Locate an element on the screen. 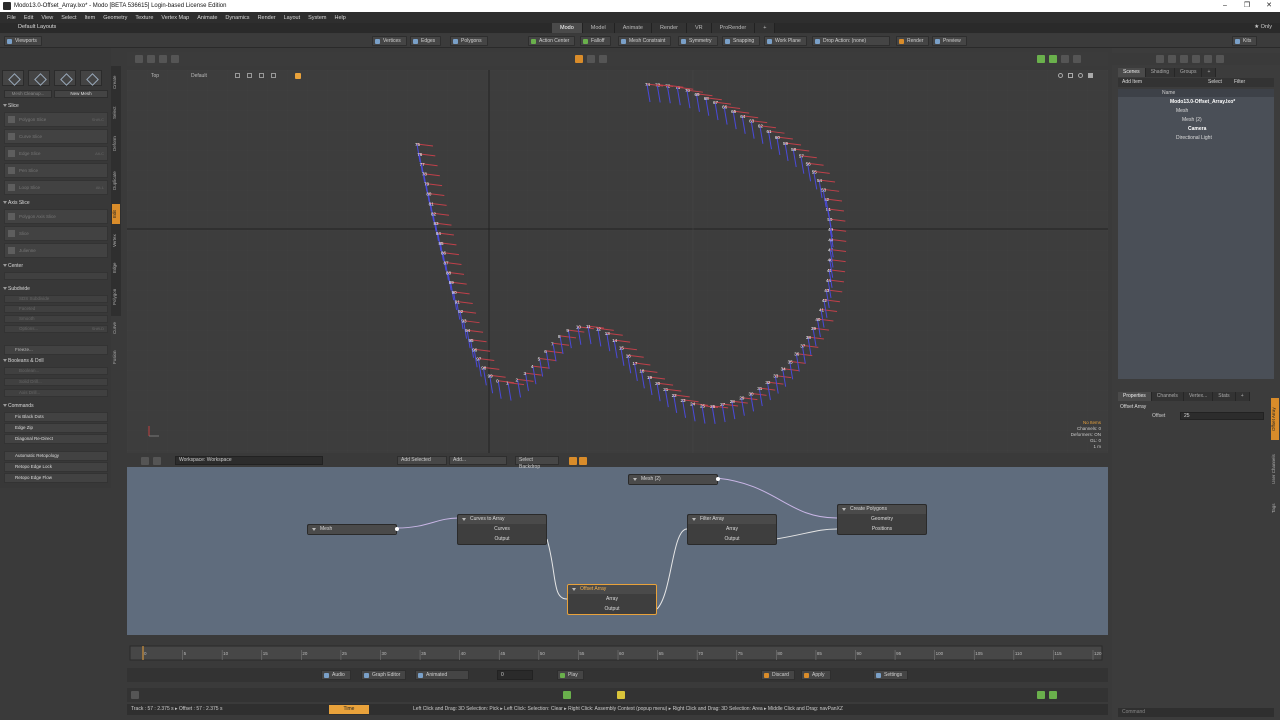 Image resolution: width=1280 pixels, height=720 pixels. solid-icon is located at coordinates (261, 75).